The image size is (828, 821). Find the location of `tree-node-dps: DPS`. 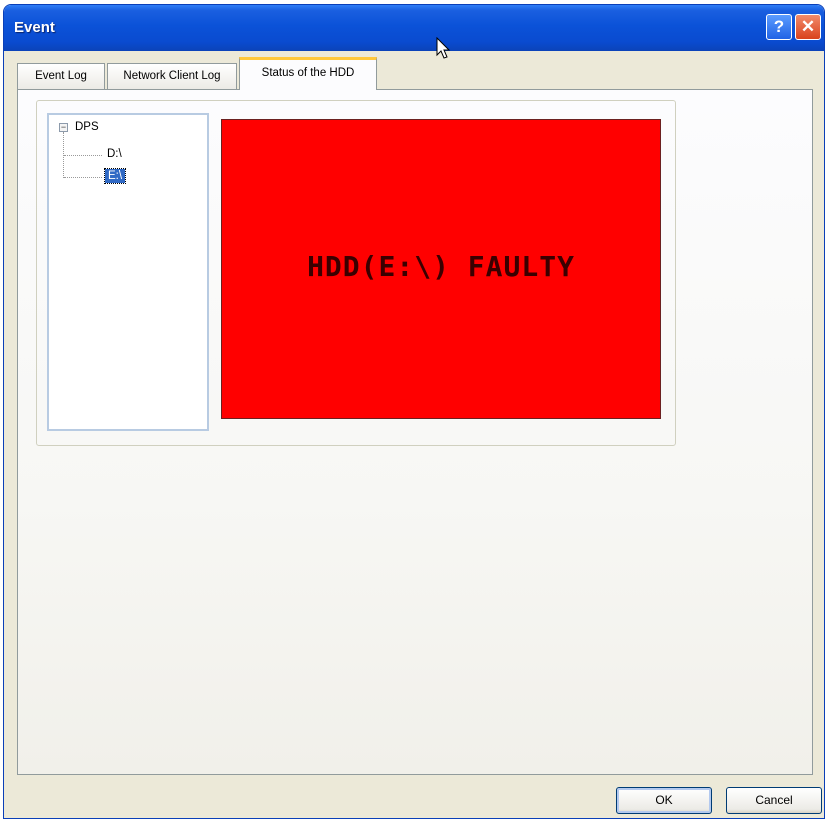

tree-node-dps: DPS is located at coordinates (87, 127).